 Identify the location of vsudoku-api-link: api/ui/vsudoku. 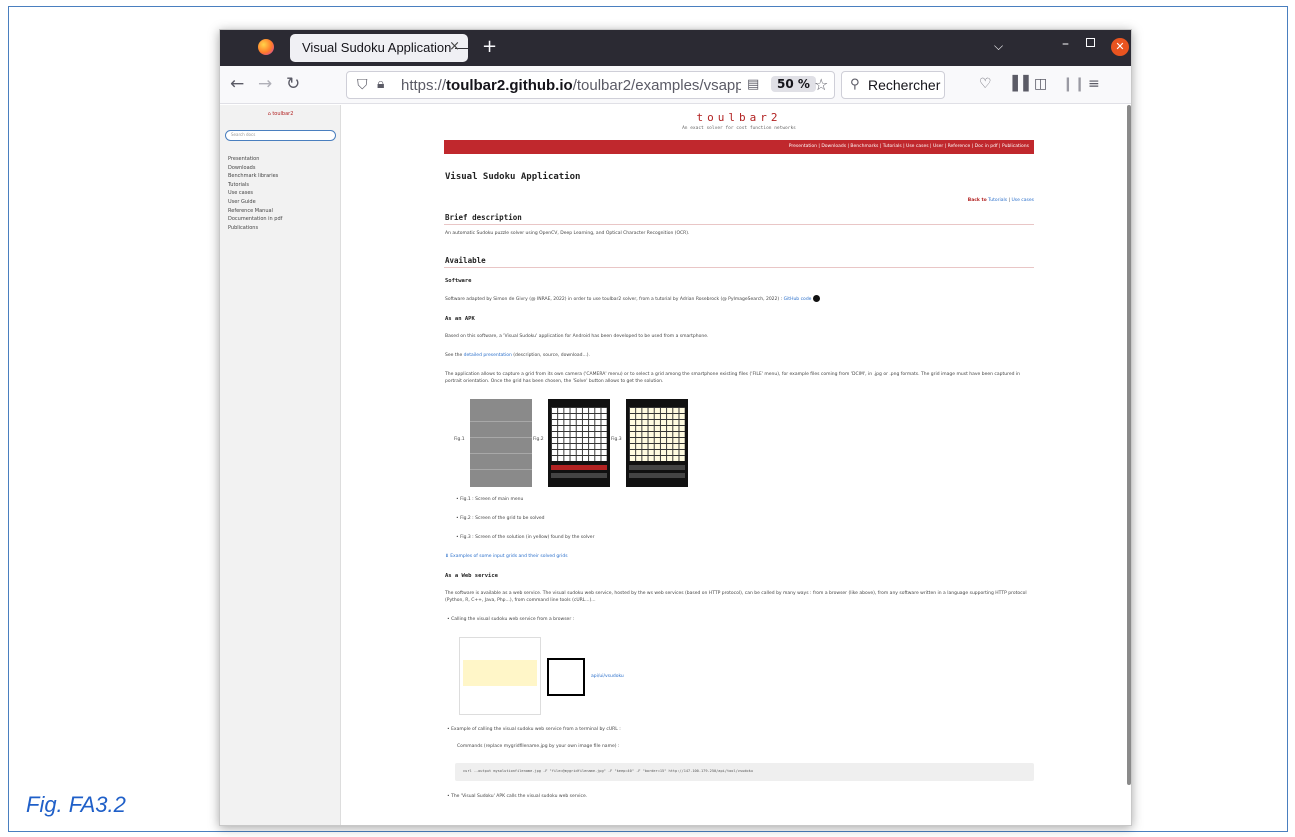
(607, 676).